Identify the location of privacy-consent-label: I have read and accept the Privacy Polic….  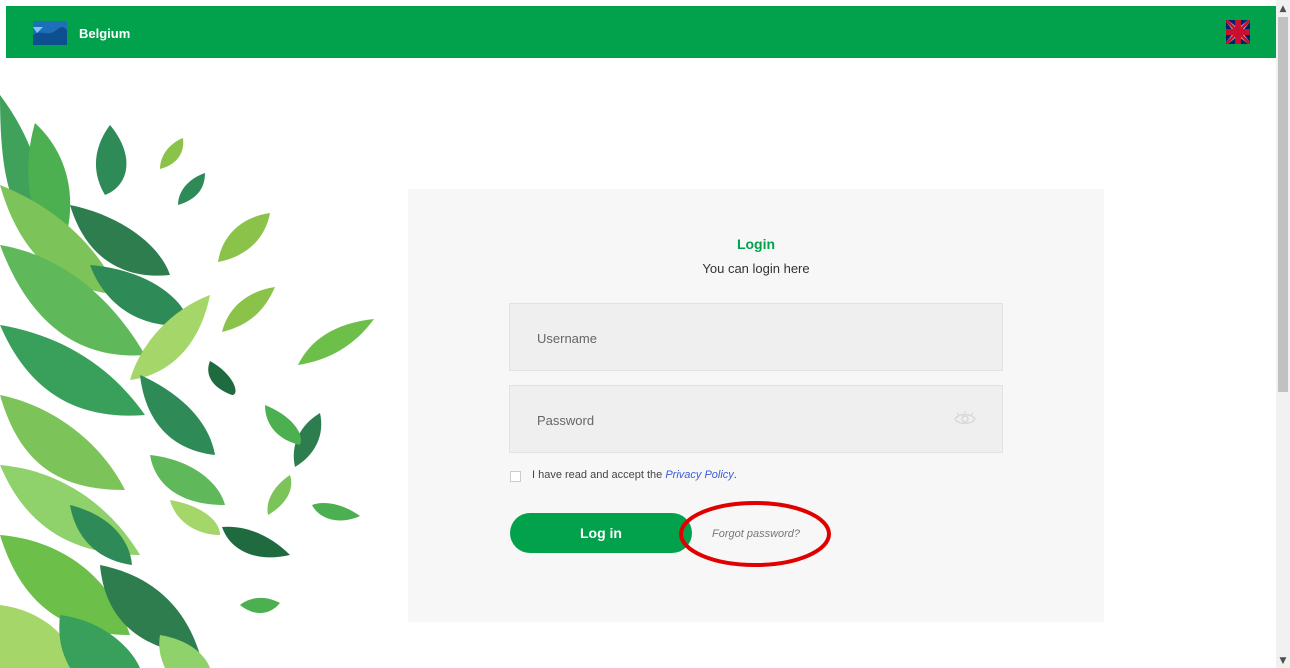
(634, 475).